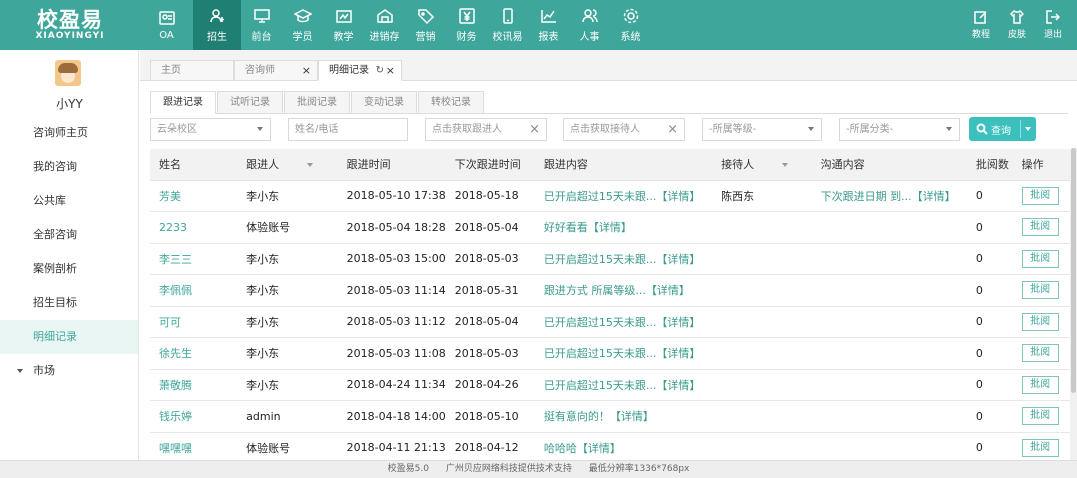  I want to click on nav-oa: OA, so click(166, 25).